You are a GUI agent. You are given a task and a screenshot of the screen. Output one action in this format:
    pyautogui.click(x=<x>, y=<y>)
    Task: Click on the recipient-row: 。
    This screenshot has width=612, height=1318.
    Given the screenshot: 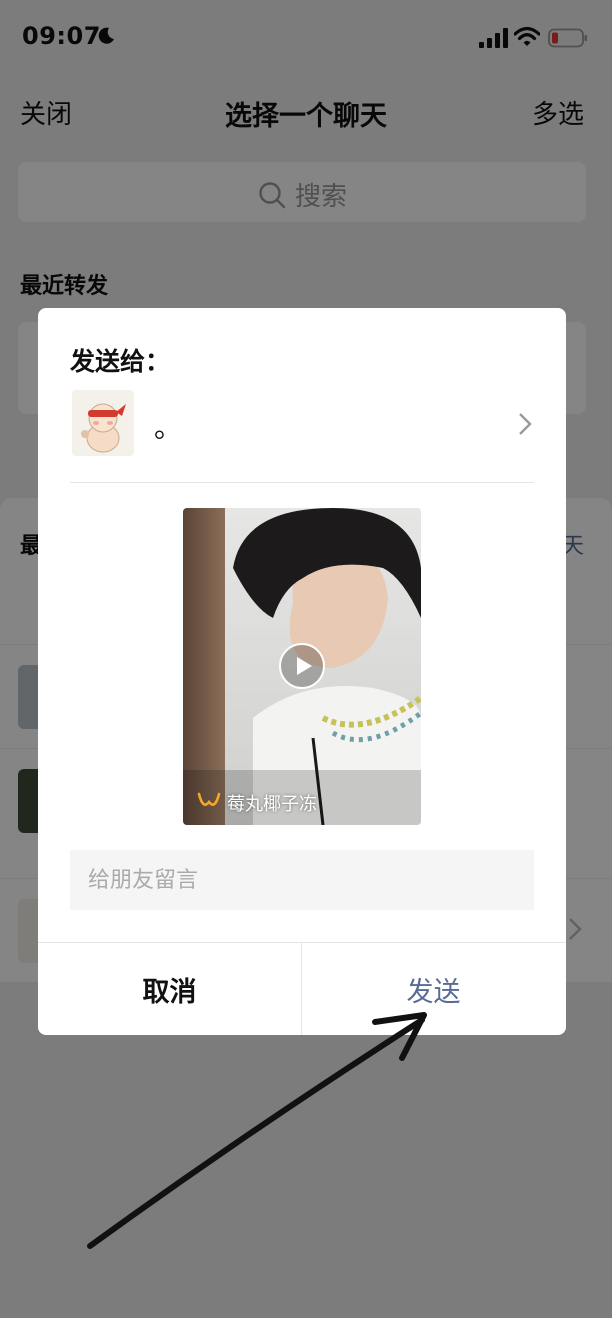 What is the action you would take?
    pyautogui.click(x=302, y=426)
    